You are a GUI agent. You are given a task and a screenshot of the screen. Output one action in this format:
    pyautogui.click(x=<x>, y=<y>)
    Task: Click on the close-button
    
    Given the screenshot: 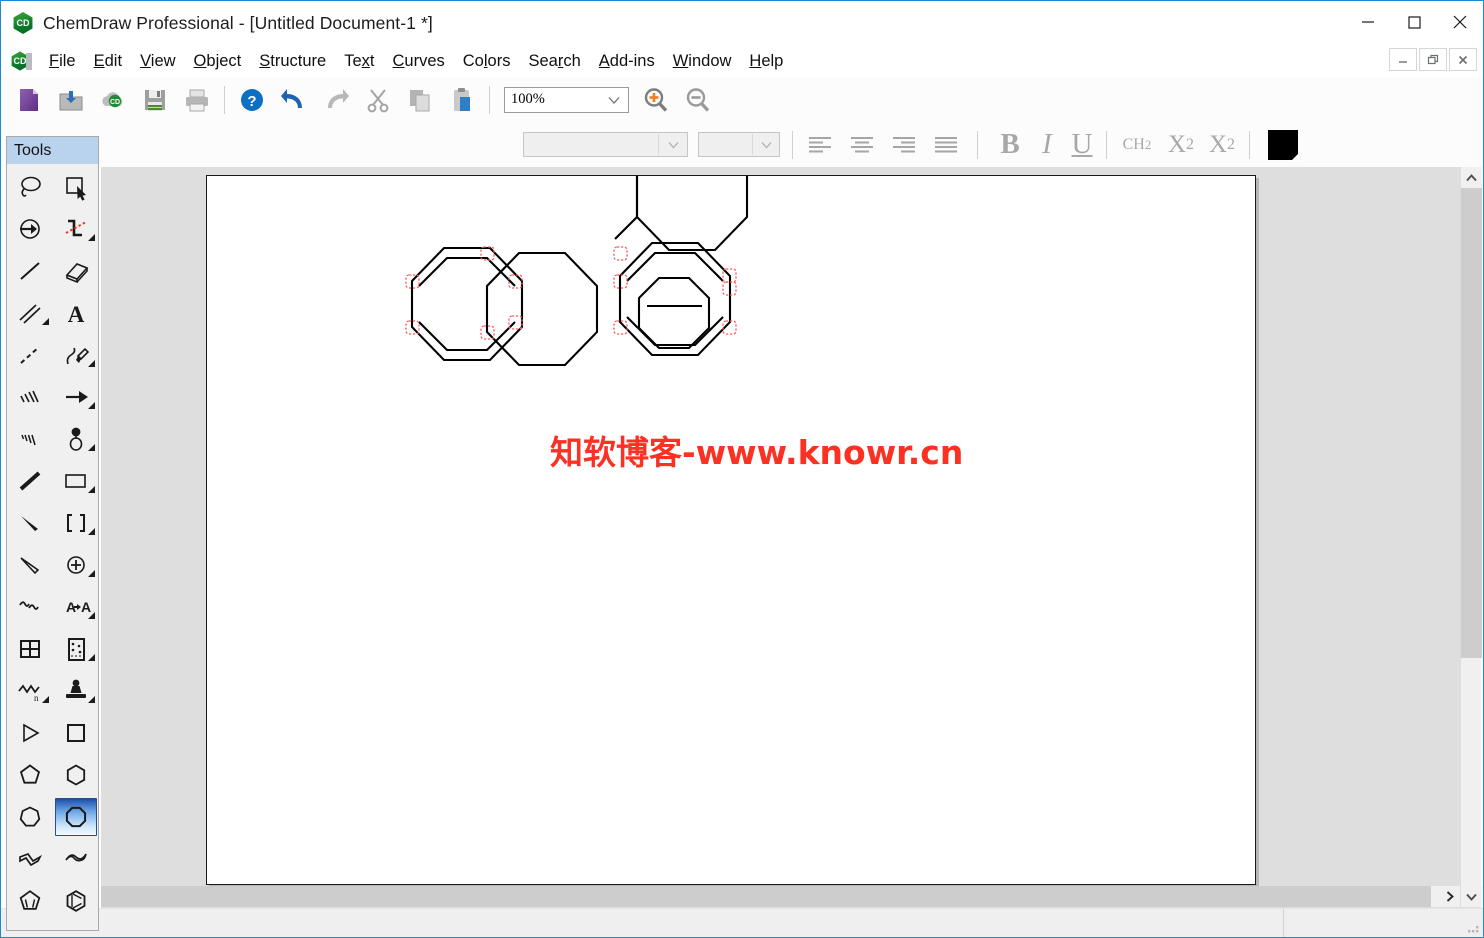 What is the action you would take?
    pyautogui.click(x=1460, y=22)
    